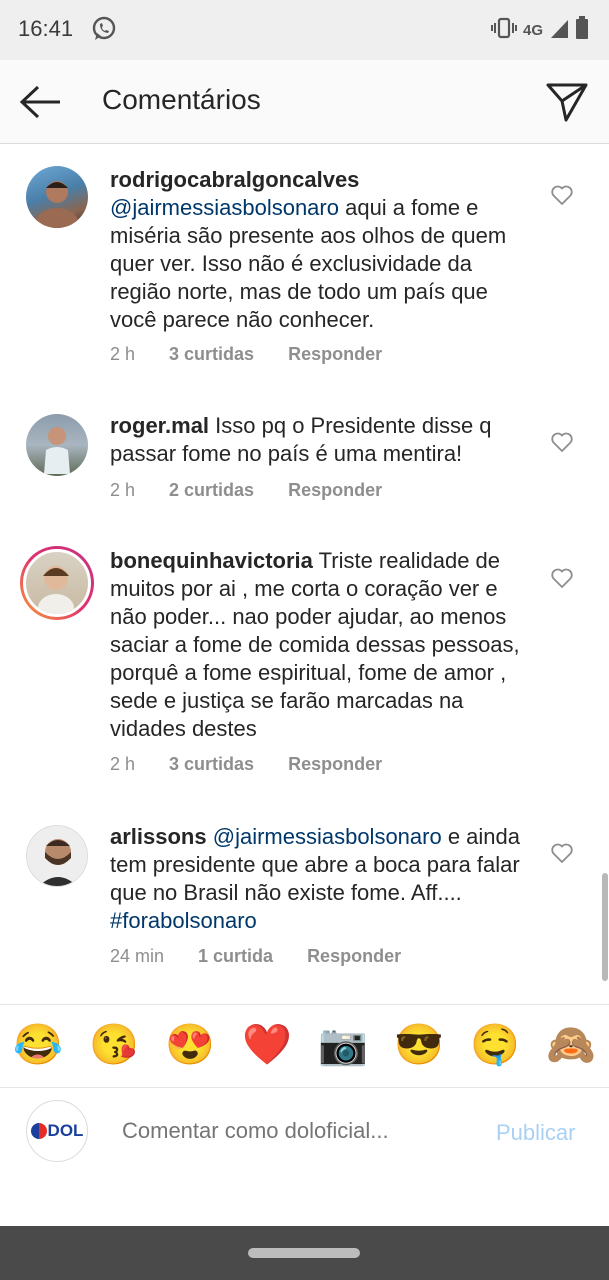 Image resolution: width=609 pixels, height=1280 pixels. I want to click on back-arrow-icon, so click(40, 102).